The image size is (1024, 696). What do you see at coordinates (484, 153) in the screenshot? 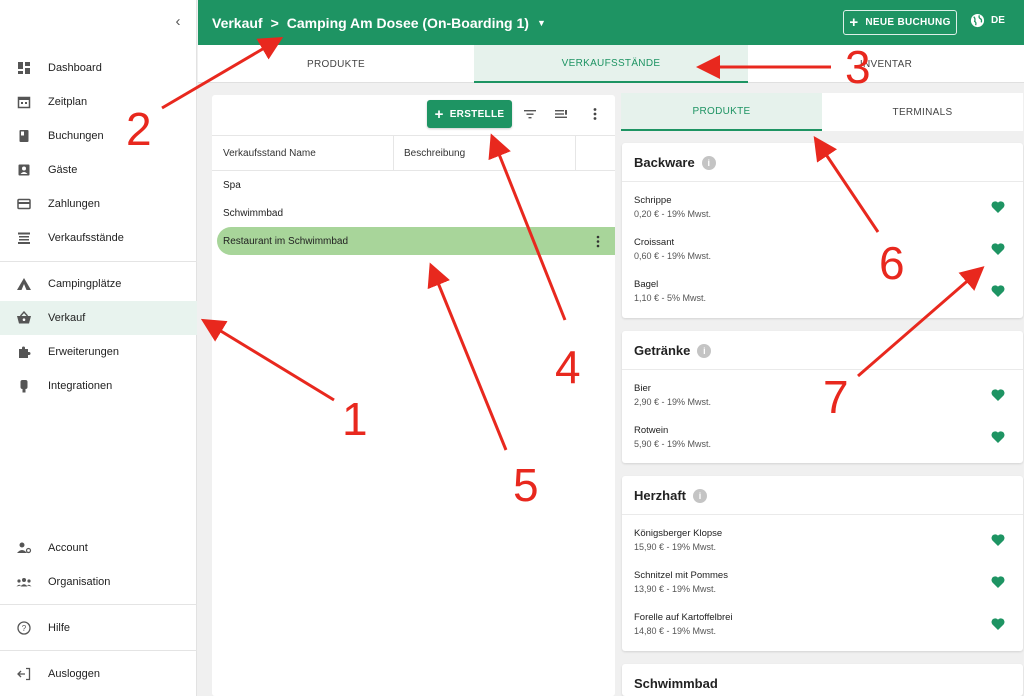
I see `column-header-description: Beschreibung` at bounding box center [484, 153].